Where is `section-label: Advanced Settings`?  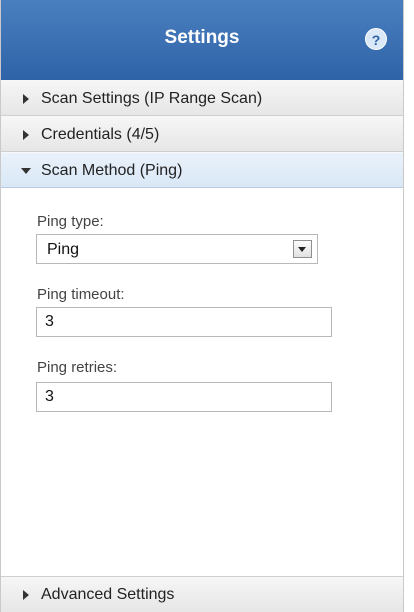
section-label: Advanced Settings is located at coordinates (108, 594).